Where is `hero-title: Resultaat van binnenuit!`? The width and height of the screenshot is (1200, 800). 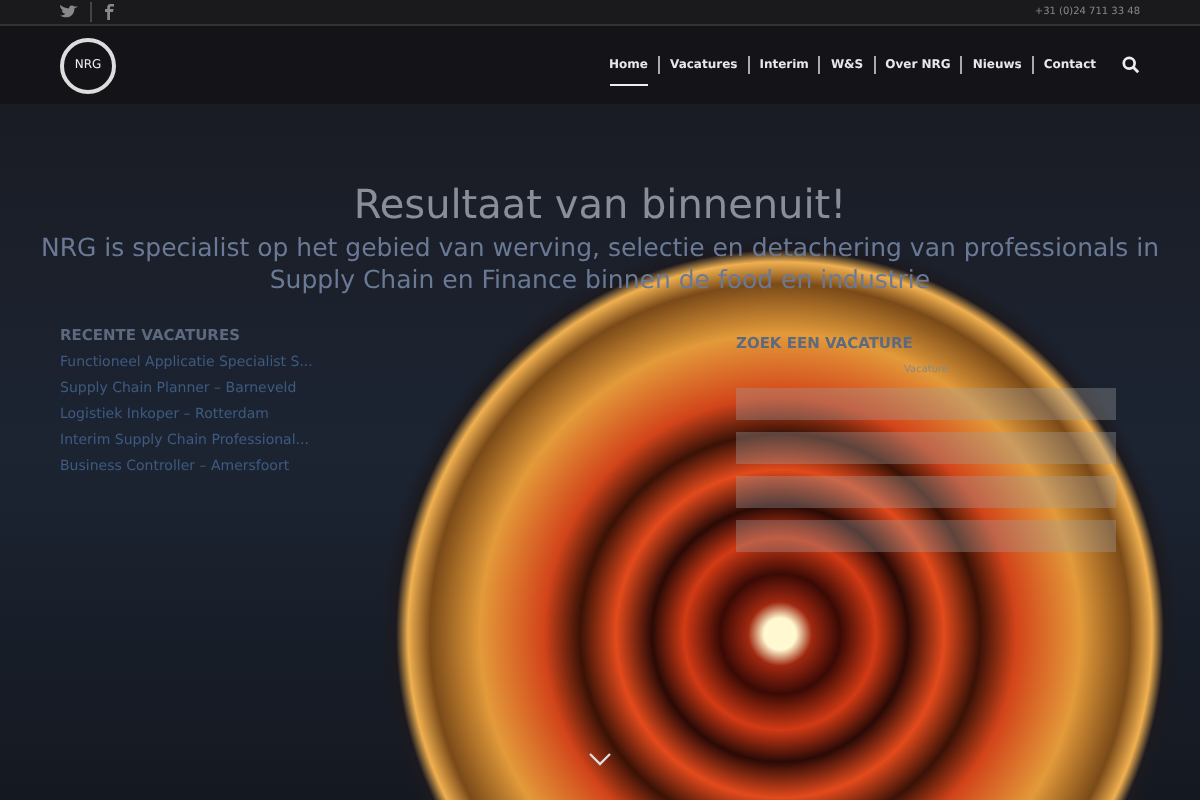
hero-title: Resultaat van binnenuit! is located at coordinates (600, 204).